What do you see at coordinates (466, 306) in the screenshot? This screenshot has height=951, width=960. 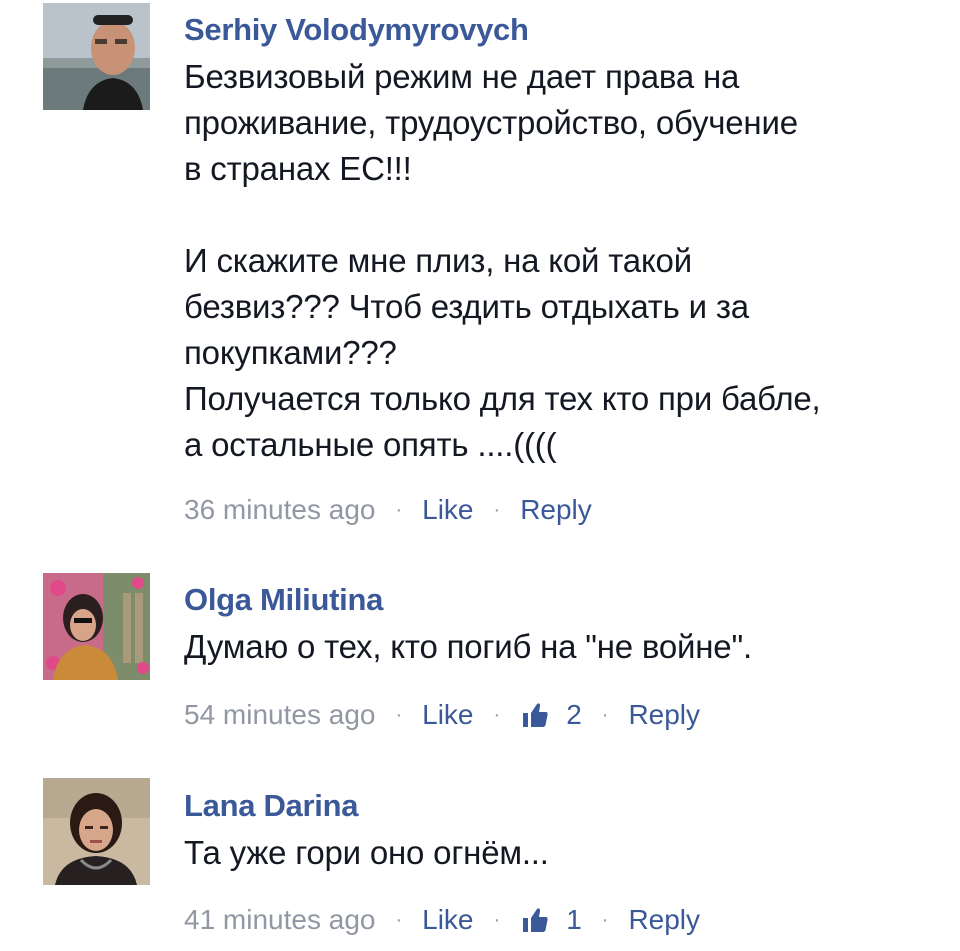 I see `comment-text-line: безвиз??? Чтоб ездить отдыхать и за` at bounding box center [466, 306].